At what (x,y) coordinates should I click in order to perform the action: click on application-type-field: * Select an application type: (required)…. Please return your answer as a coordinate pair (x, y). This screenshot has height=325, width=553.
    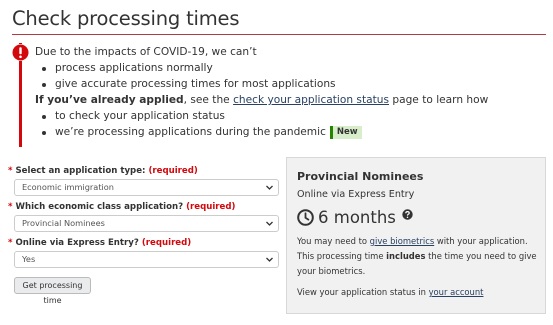
    Looking at the image, I should click on (143, 180).